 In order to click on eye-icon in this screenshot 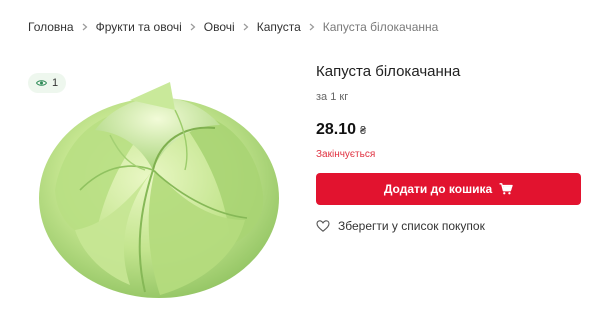, I will do `click(41, 83)`.